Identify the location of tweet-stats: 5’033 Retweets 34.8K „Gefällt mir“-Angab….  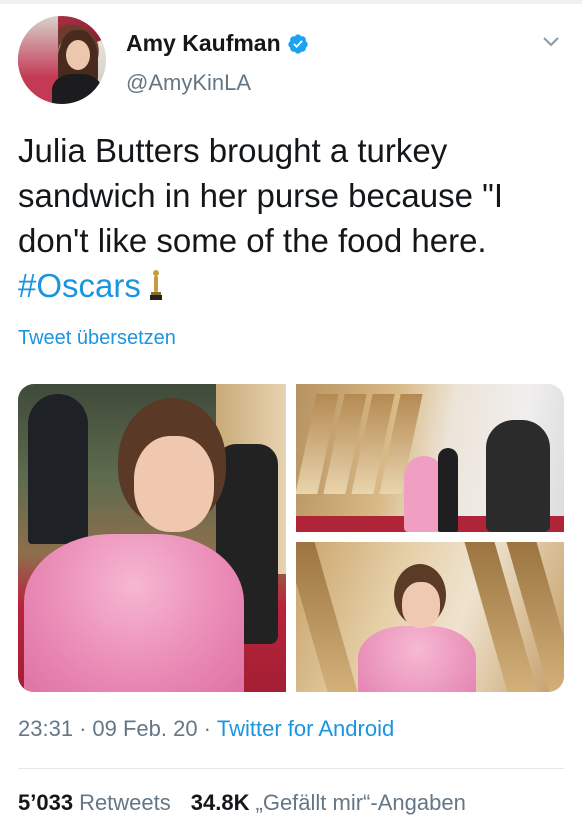
(242, 803).